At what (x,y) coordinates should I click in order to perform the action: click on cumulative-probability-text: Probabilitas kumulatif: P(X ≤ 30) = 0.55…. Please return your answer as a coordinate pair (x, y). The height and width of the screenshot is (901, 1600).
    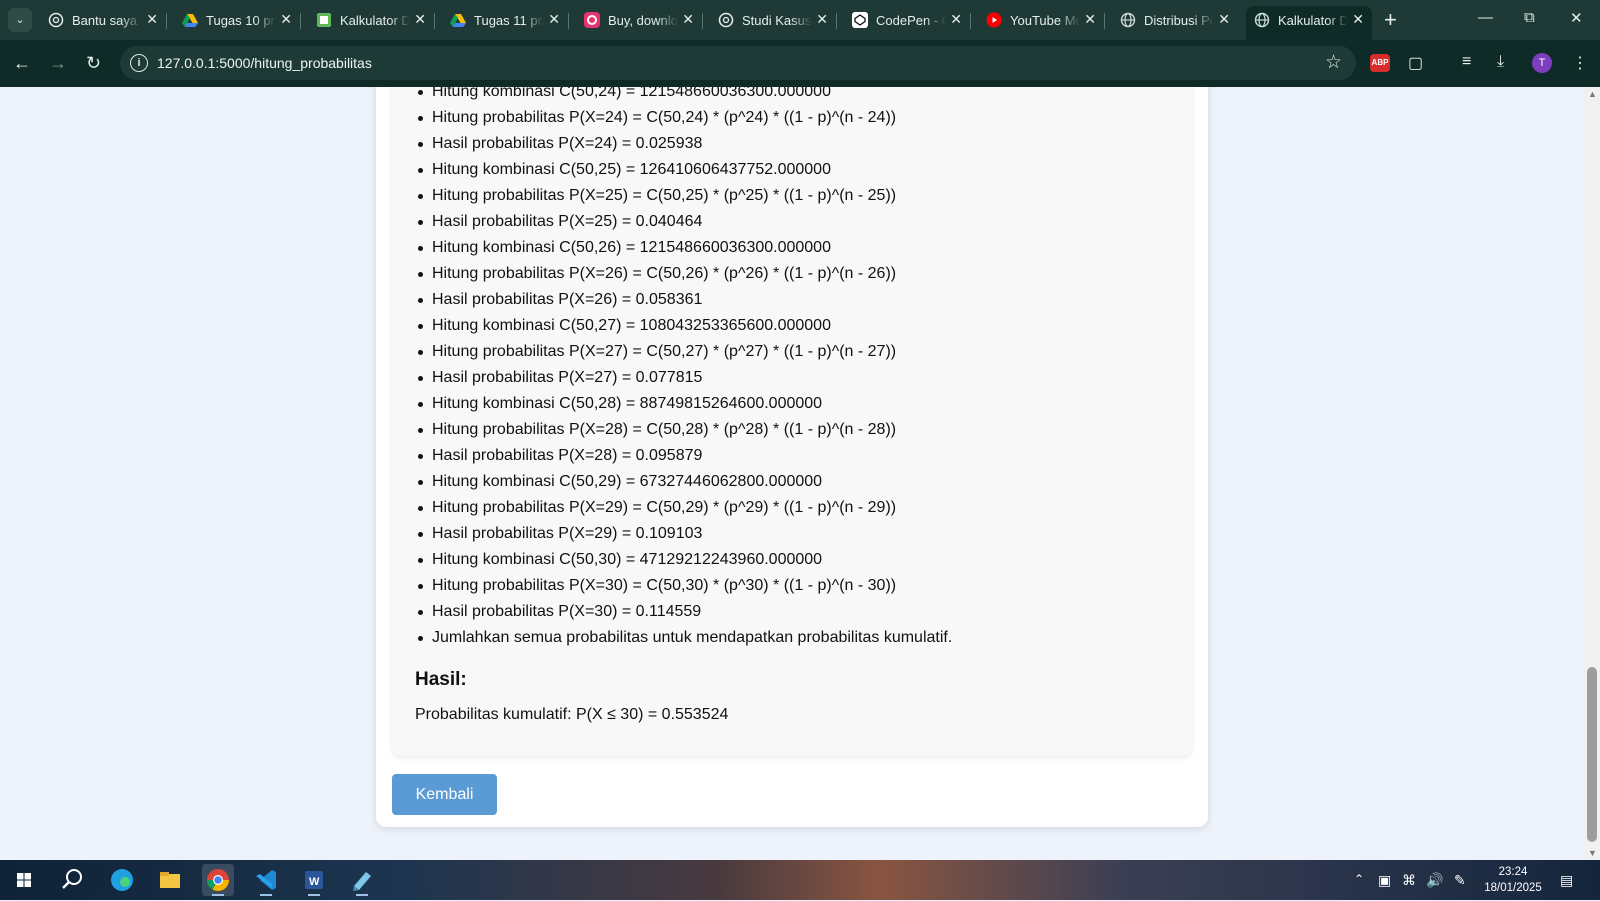
    Looking at the image, I should click on (572, 714).